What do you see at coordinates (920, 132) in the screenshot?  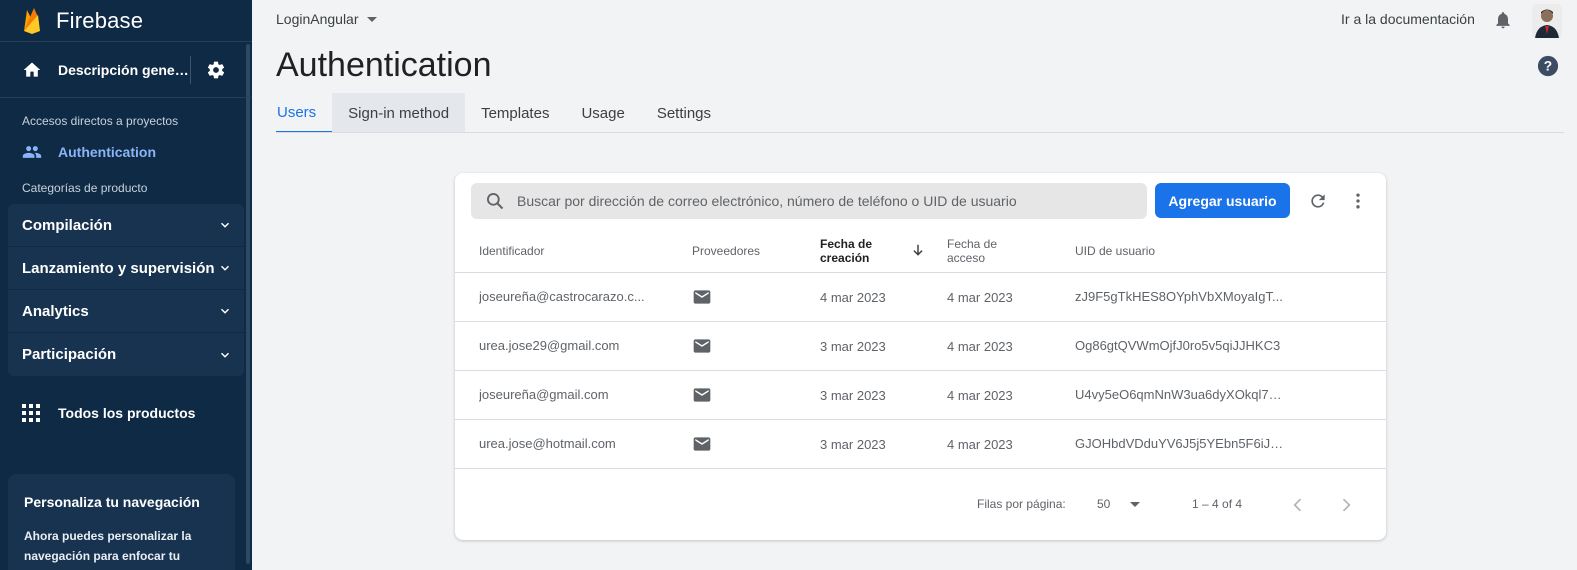 I see `tabs-divider` at bounding box center [920, 132].